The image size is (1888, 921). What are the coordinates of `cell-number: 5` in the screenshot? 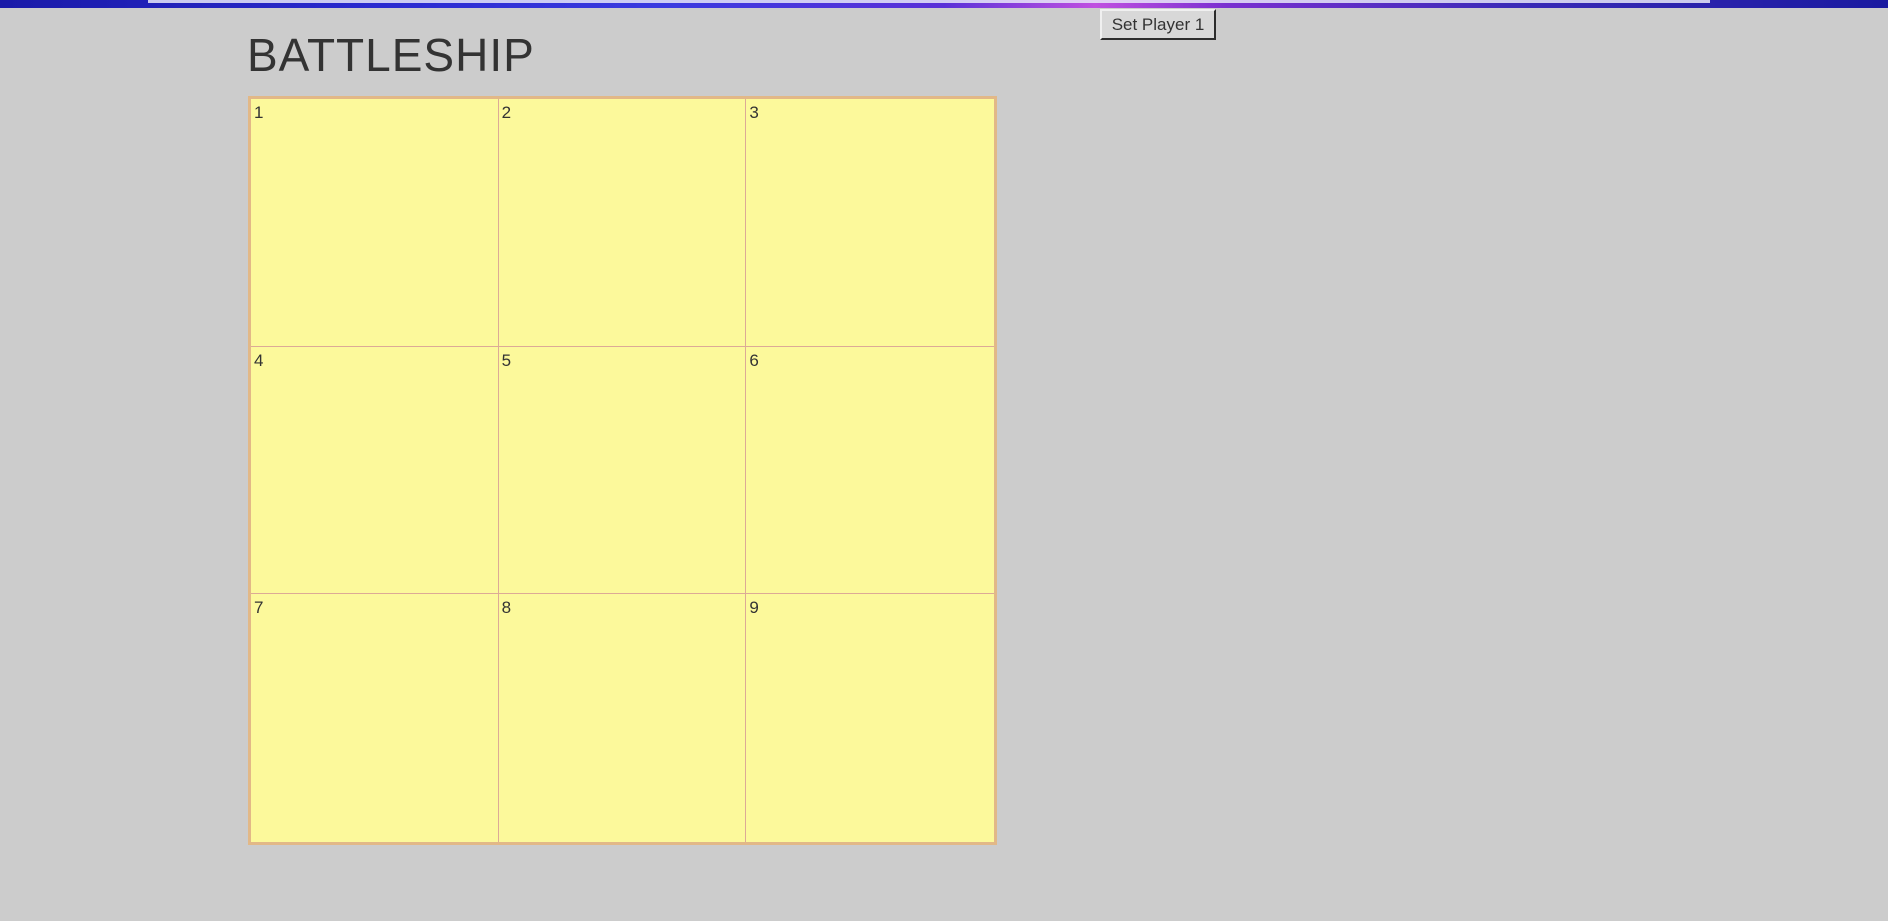 It's located at (506, 360).